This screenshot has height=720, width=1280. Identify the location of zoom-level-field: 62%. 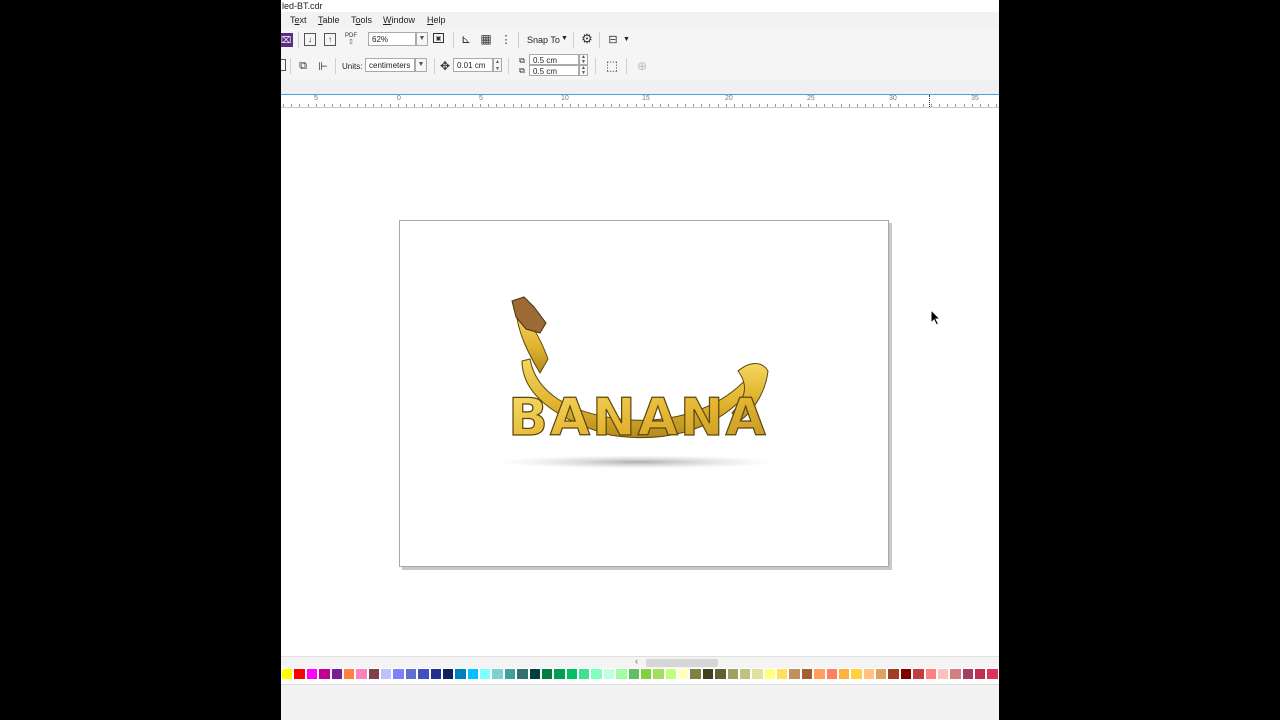
(392, 39).